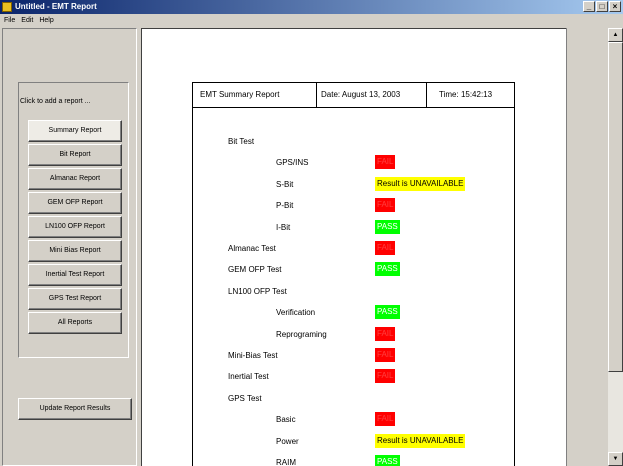  Describe the element at coordinates (255, 269) in the screenshot. I see `test-label: GEM OFP Test` at that location.